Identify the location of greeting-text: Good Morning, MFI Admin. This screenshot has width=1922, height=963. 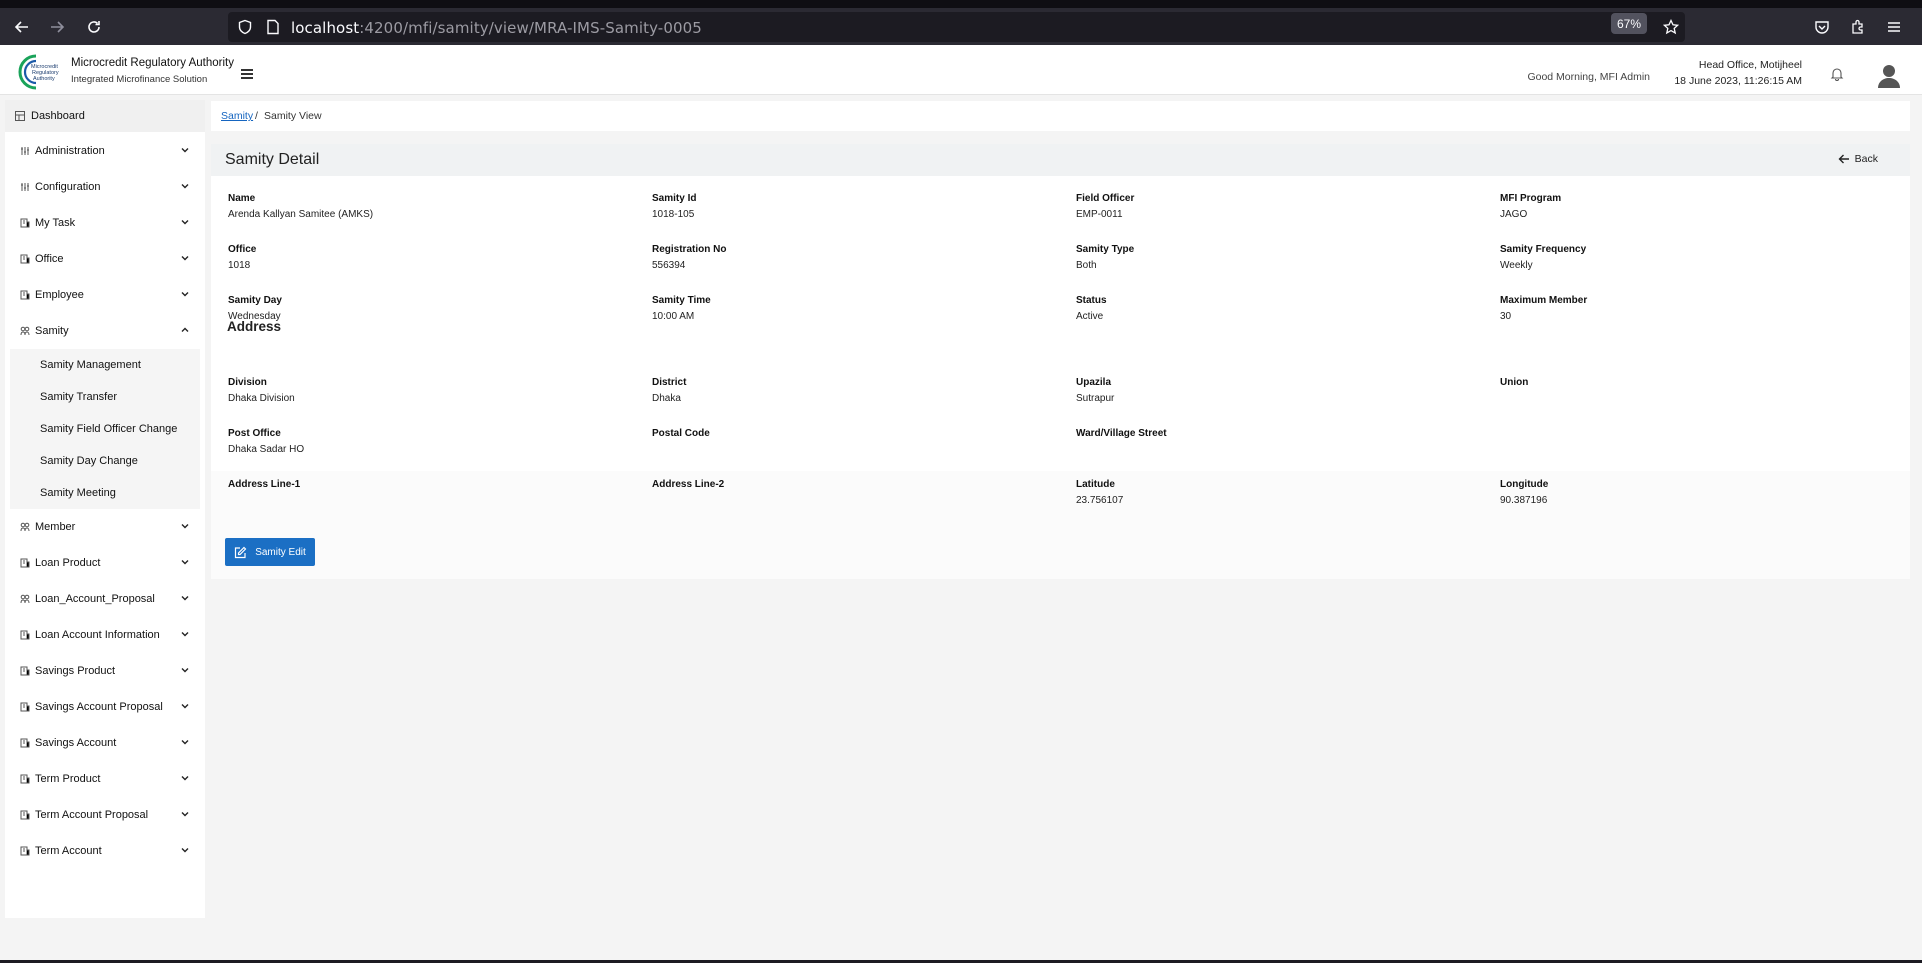
(1588, 77).